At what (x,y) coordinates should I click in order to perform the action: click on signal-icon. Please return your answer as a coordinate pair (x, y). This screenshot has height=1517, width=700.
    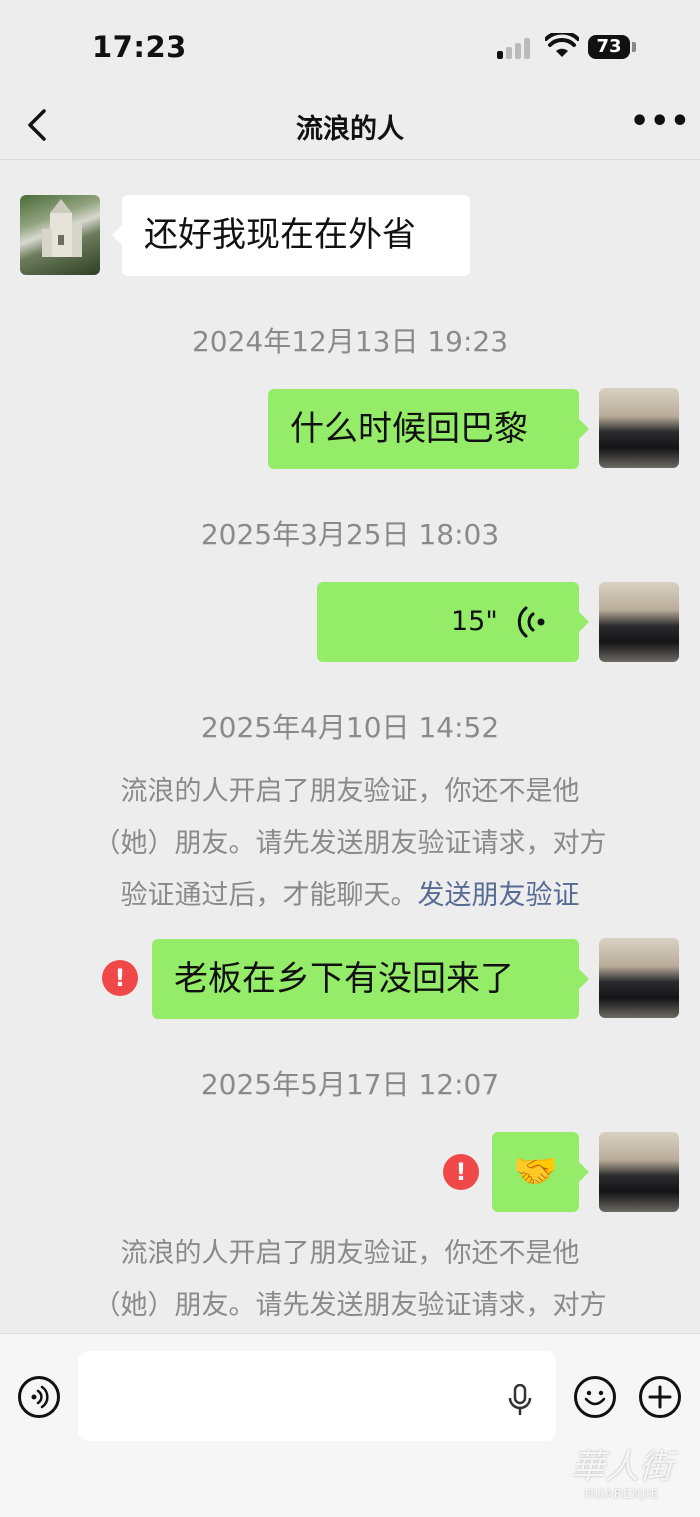
    Looking at the image, I should click on (515, 48).